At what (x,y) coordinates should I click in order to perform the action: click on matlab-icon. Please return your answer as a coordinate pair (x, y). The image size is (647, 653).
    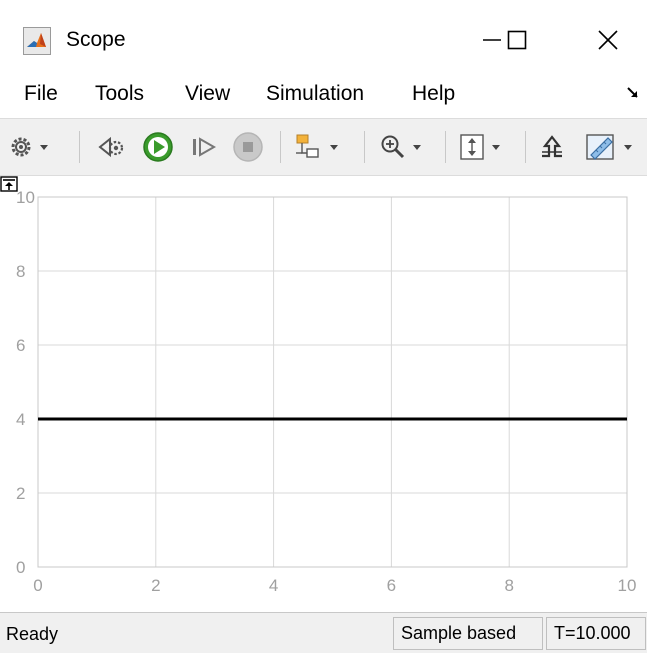
    Looking at the image, I should click on (37, 41).